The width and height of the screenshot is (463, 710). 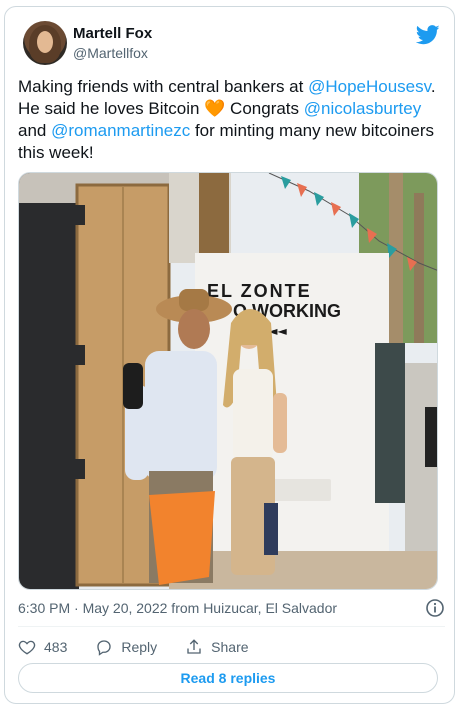 What do you see at coordinates (194, 646) in the screenshot?
I see `share-icon` at bounding box center [194, 646].